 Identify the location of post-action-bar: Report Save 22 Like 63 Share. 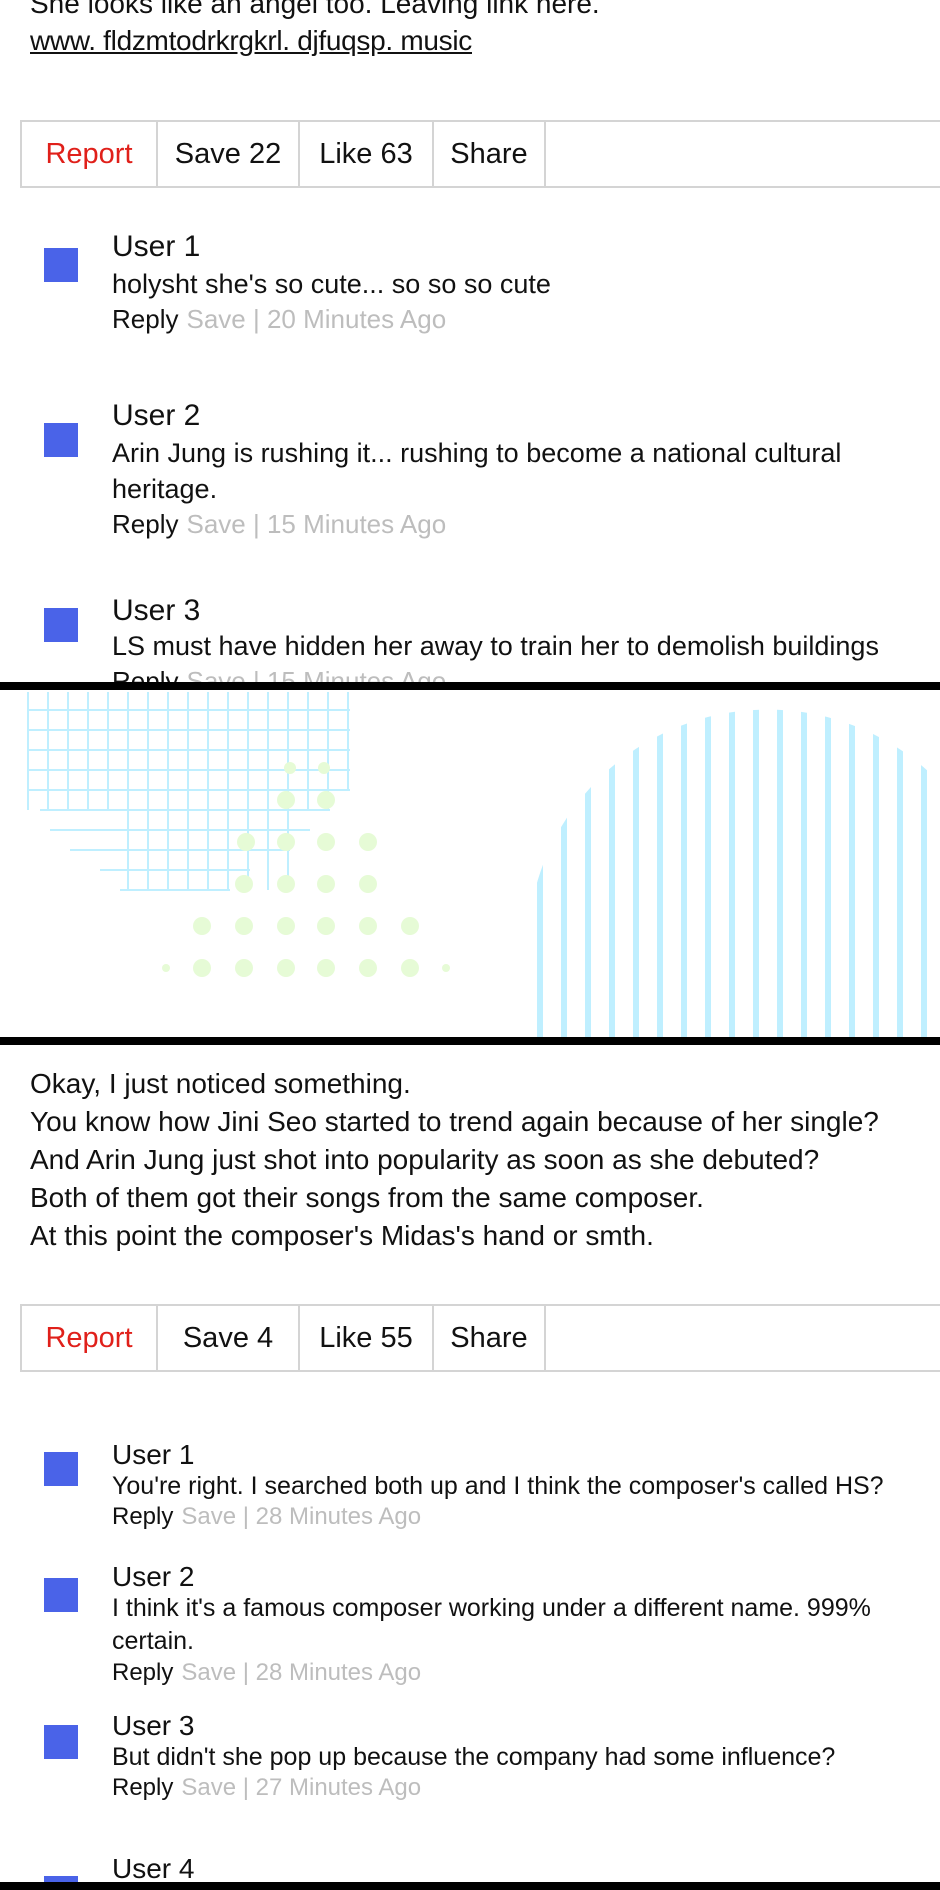
(480, 154).